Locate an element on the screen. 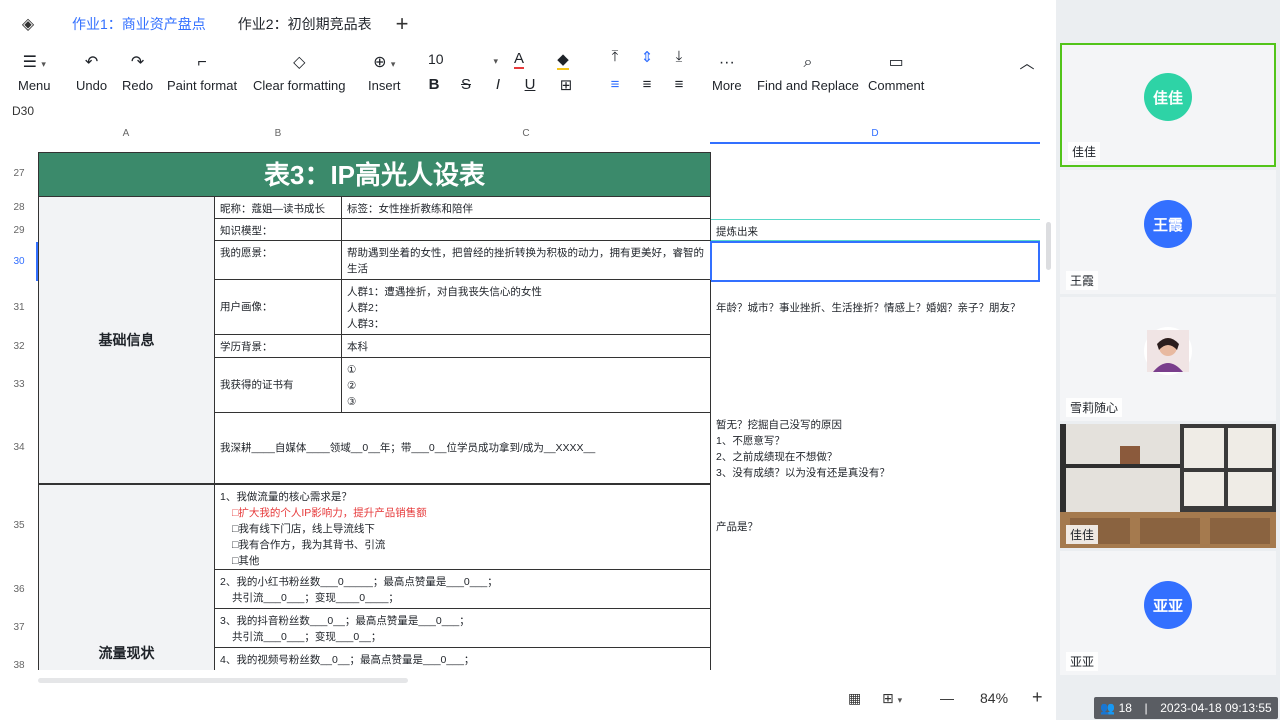  comment-button: ▭ Comment is located at coordinates (896, 72).